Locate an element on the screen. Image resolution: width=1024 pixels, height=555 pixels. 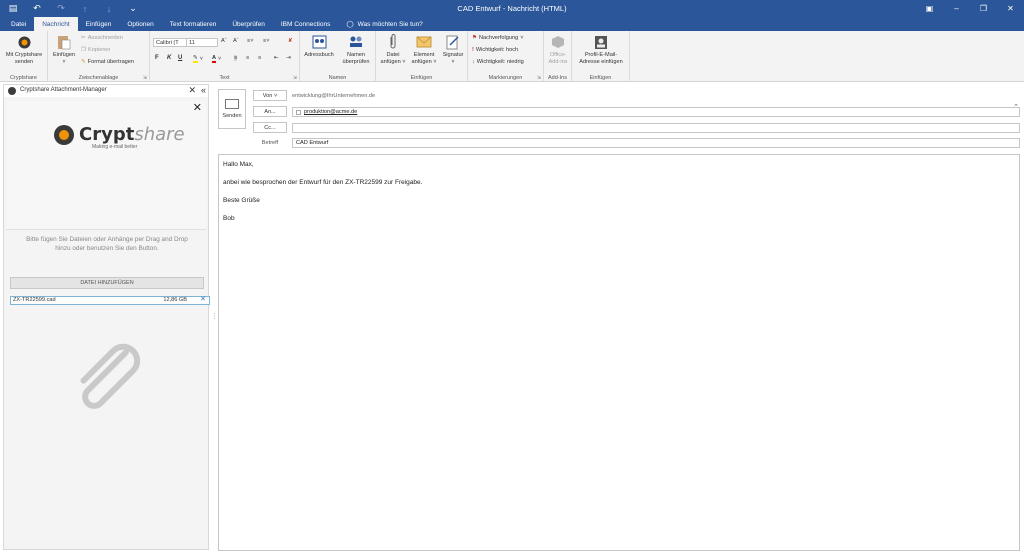
font-name-value: Calibri (T is located at coordinates (167, 43).